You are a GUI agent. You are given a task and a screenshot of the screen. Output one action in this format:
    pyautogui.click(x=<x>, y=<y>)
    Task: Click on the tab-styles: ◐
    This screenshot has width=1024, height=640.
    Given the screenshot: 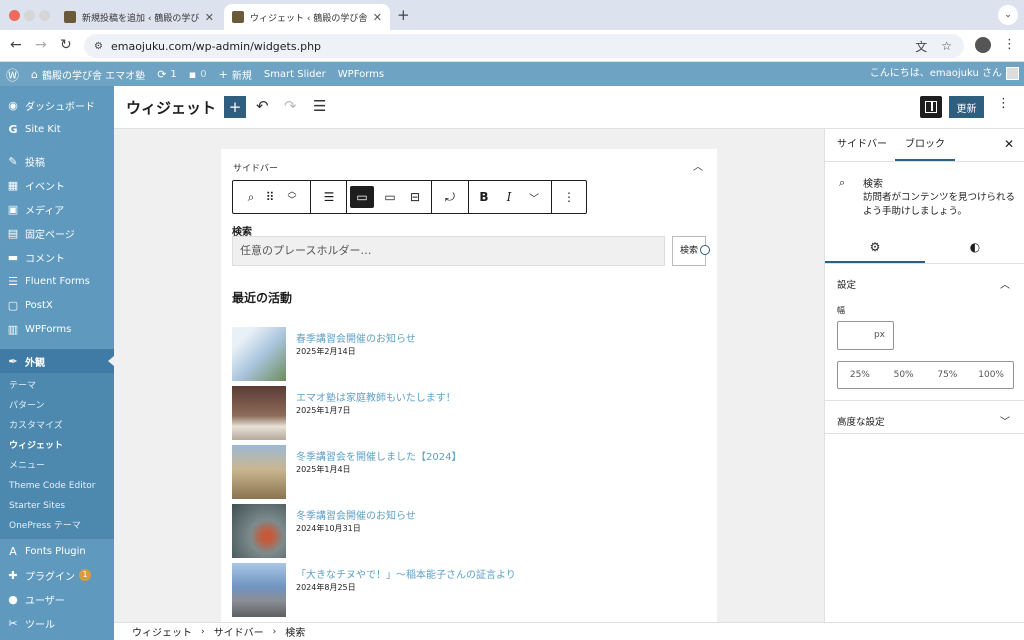 What is the action you would take?
    pyautogui.click(x=974, y=247)
    